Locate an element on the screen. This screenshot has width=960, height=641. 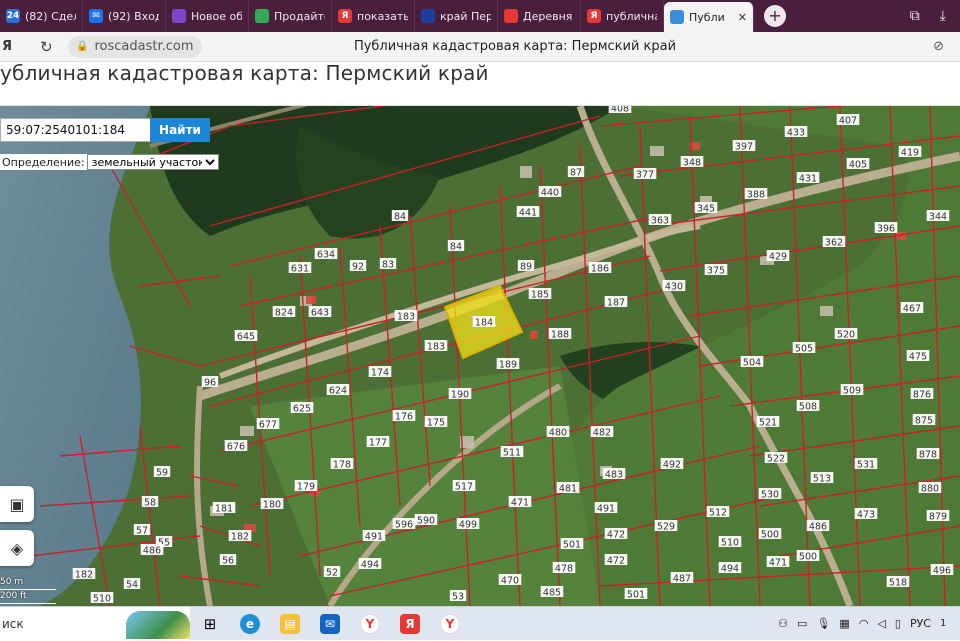
yandex-browser-2-icon: Y is located at coordinates (450, 624).